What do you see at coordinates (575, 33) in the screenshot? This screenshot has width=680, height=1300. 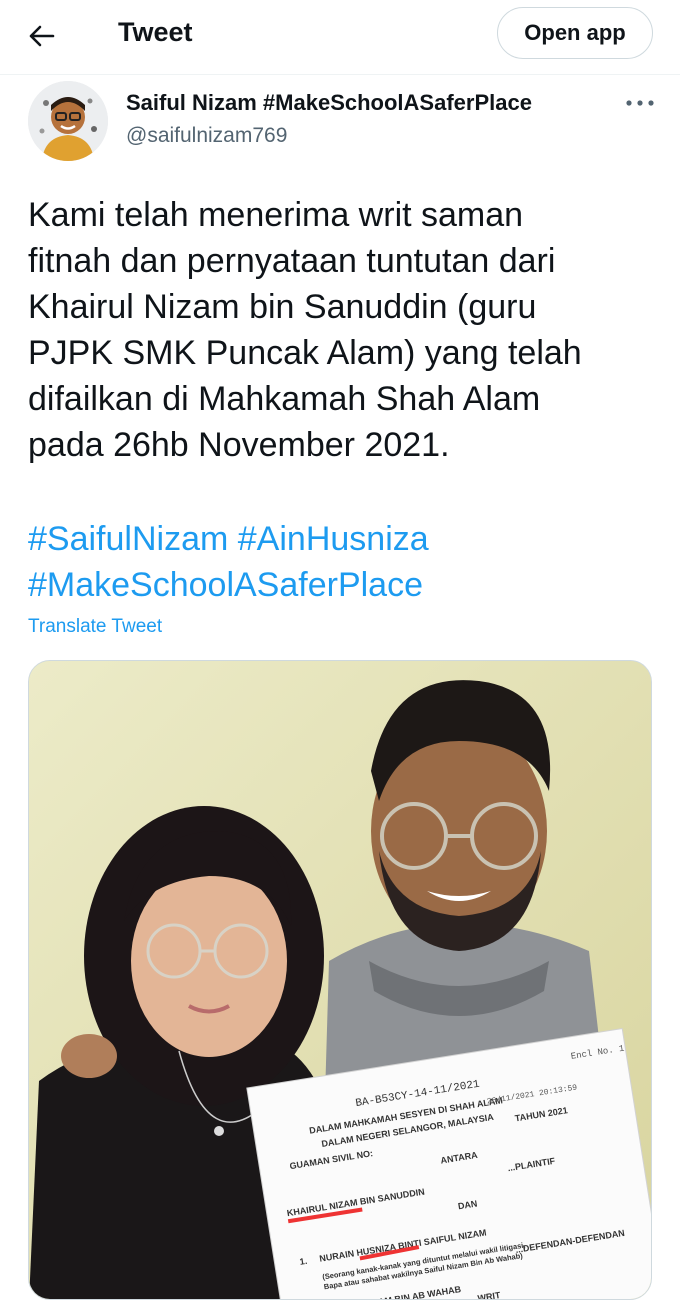 I see `open-app-button: Open app` at bounding box center [575, 33].